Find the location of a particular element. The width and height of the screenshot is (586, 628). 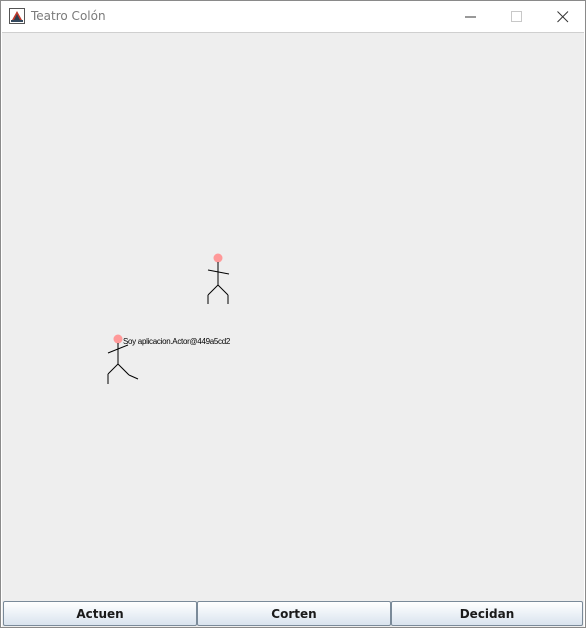

button-bar: Actuen Corten Decidan is located at coordinates (293, 613).